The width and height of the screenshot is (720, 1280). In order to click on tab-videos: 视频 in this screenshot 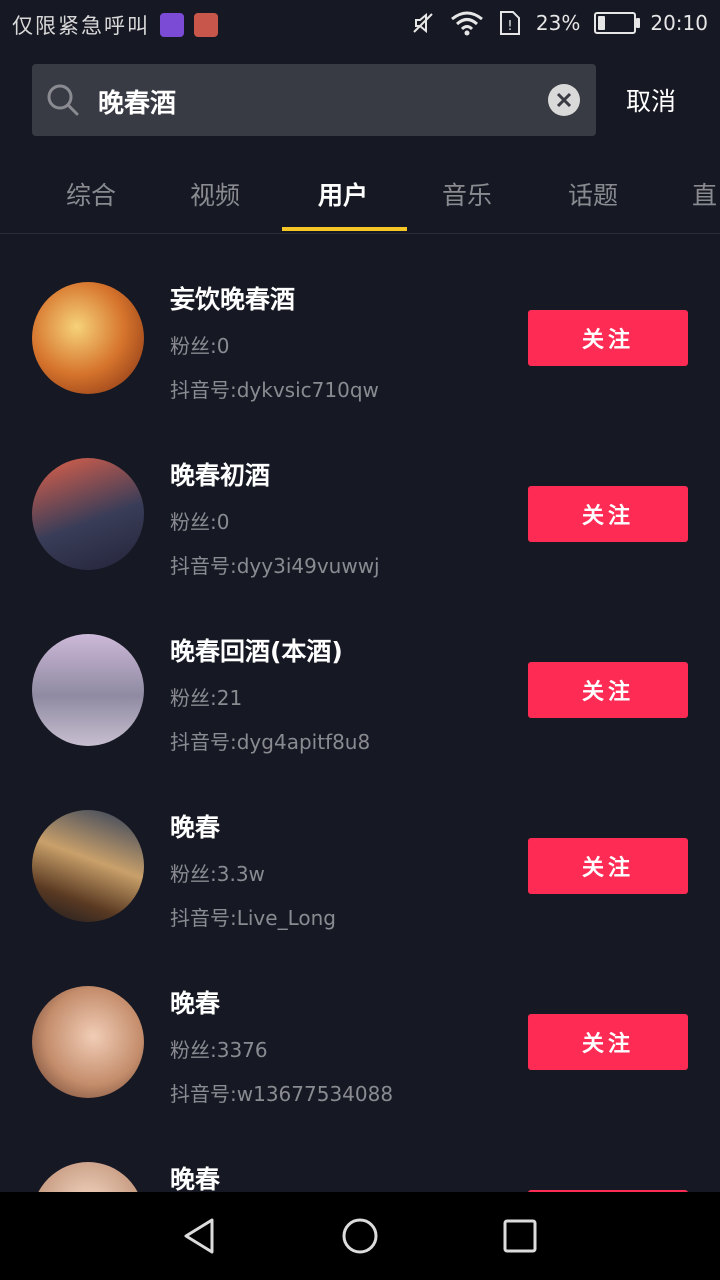, I will do `click(215, 194)`.